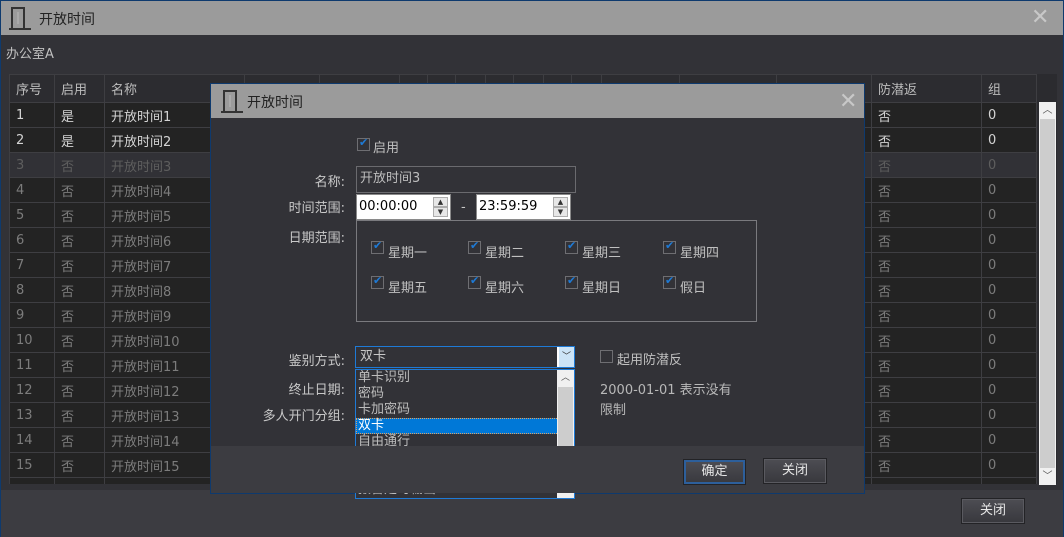 Image resolution: width=1064 pixels, height=537 pixels. I want to click on end-date-note: 2000-01-01 表示没有 限制, so click(666, 401).